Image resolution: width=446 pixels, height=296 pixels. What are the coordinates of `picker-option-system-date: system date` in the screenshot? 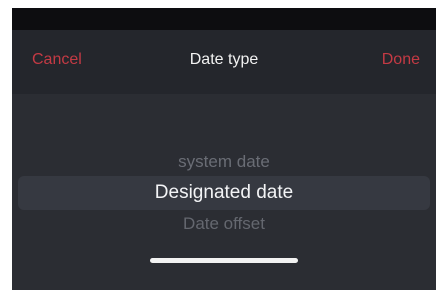 It's located at (224, 162).